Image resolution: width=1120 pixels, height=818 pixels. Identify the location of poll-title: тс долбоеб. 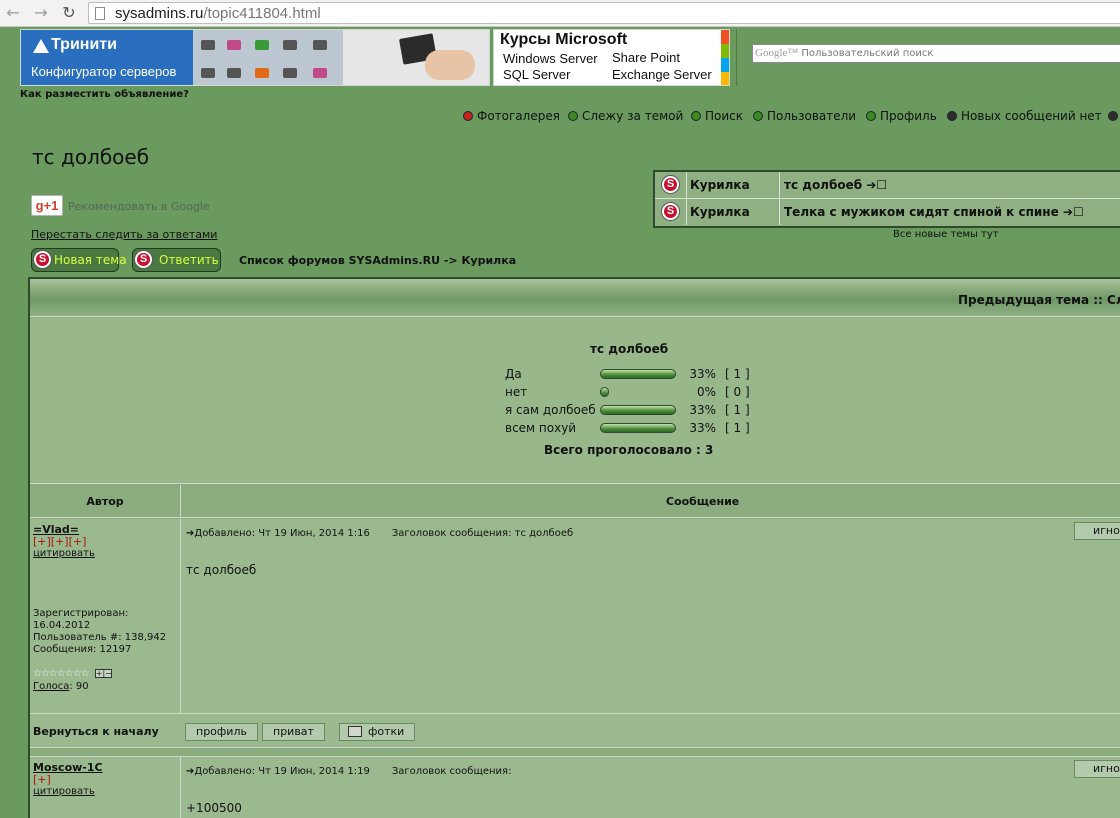
(629, 349).